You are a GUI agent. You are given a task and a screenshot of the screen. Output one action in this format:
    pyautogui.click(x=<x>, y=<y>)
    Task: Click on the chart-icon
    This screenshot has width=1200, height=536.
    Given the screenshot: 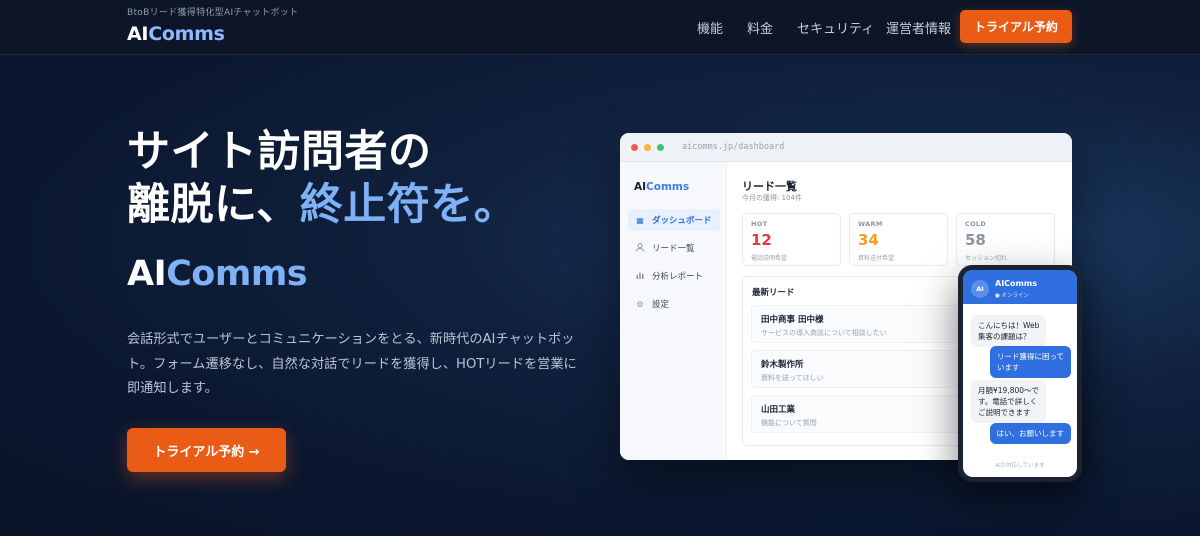 What is the action you would take?
    pyautogui.click(x=640, y=276)
    